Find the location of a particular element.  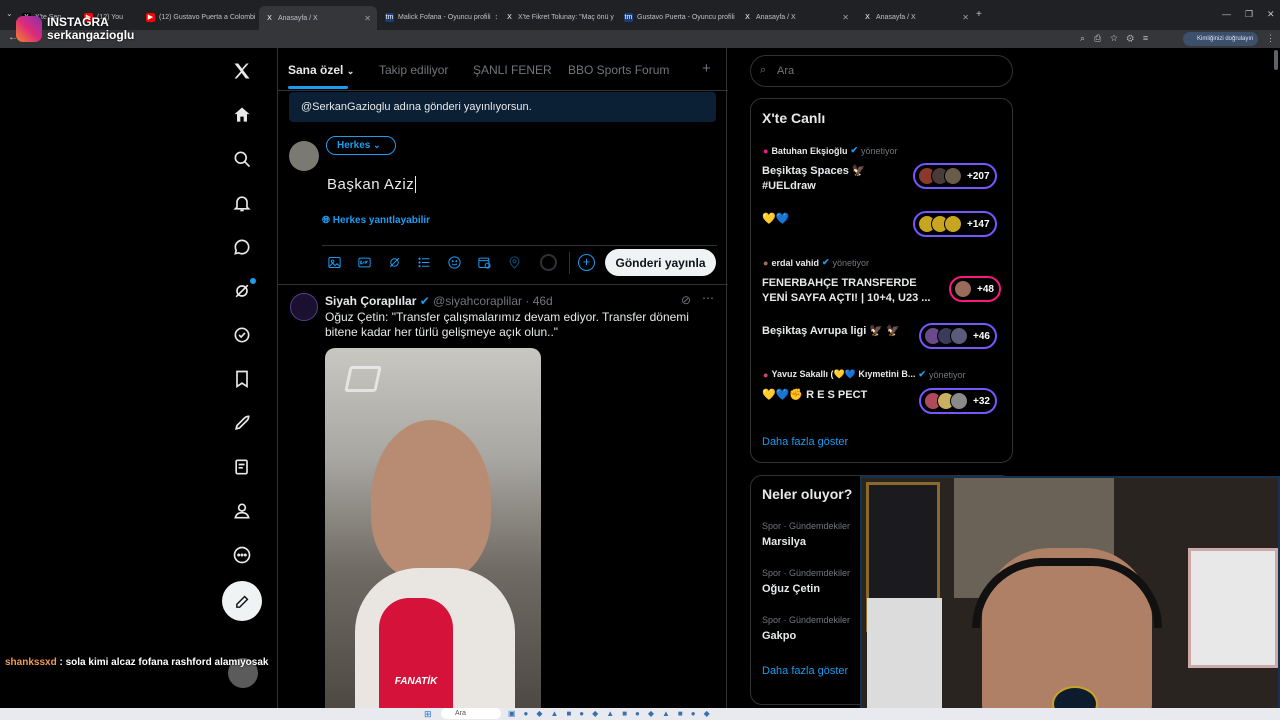

tweet-author-avatar is located at coordinates (304, 307).